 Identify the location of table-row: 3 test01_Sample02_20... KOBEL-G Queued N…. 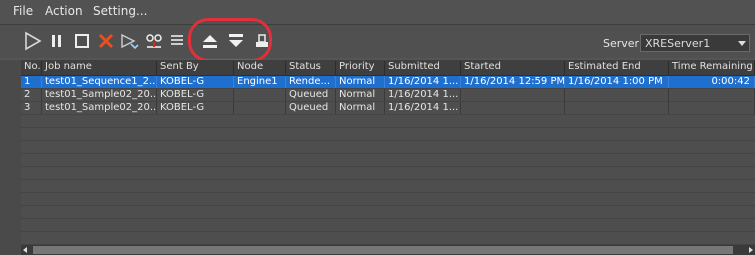
(388, 108).